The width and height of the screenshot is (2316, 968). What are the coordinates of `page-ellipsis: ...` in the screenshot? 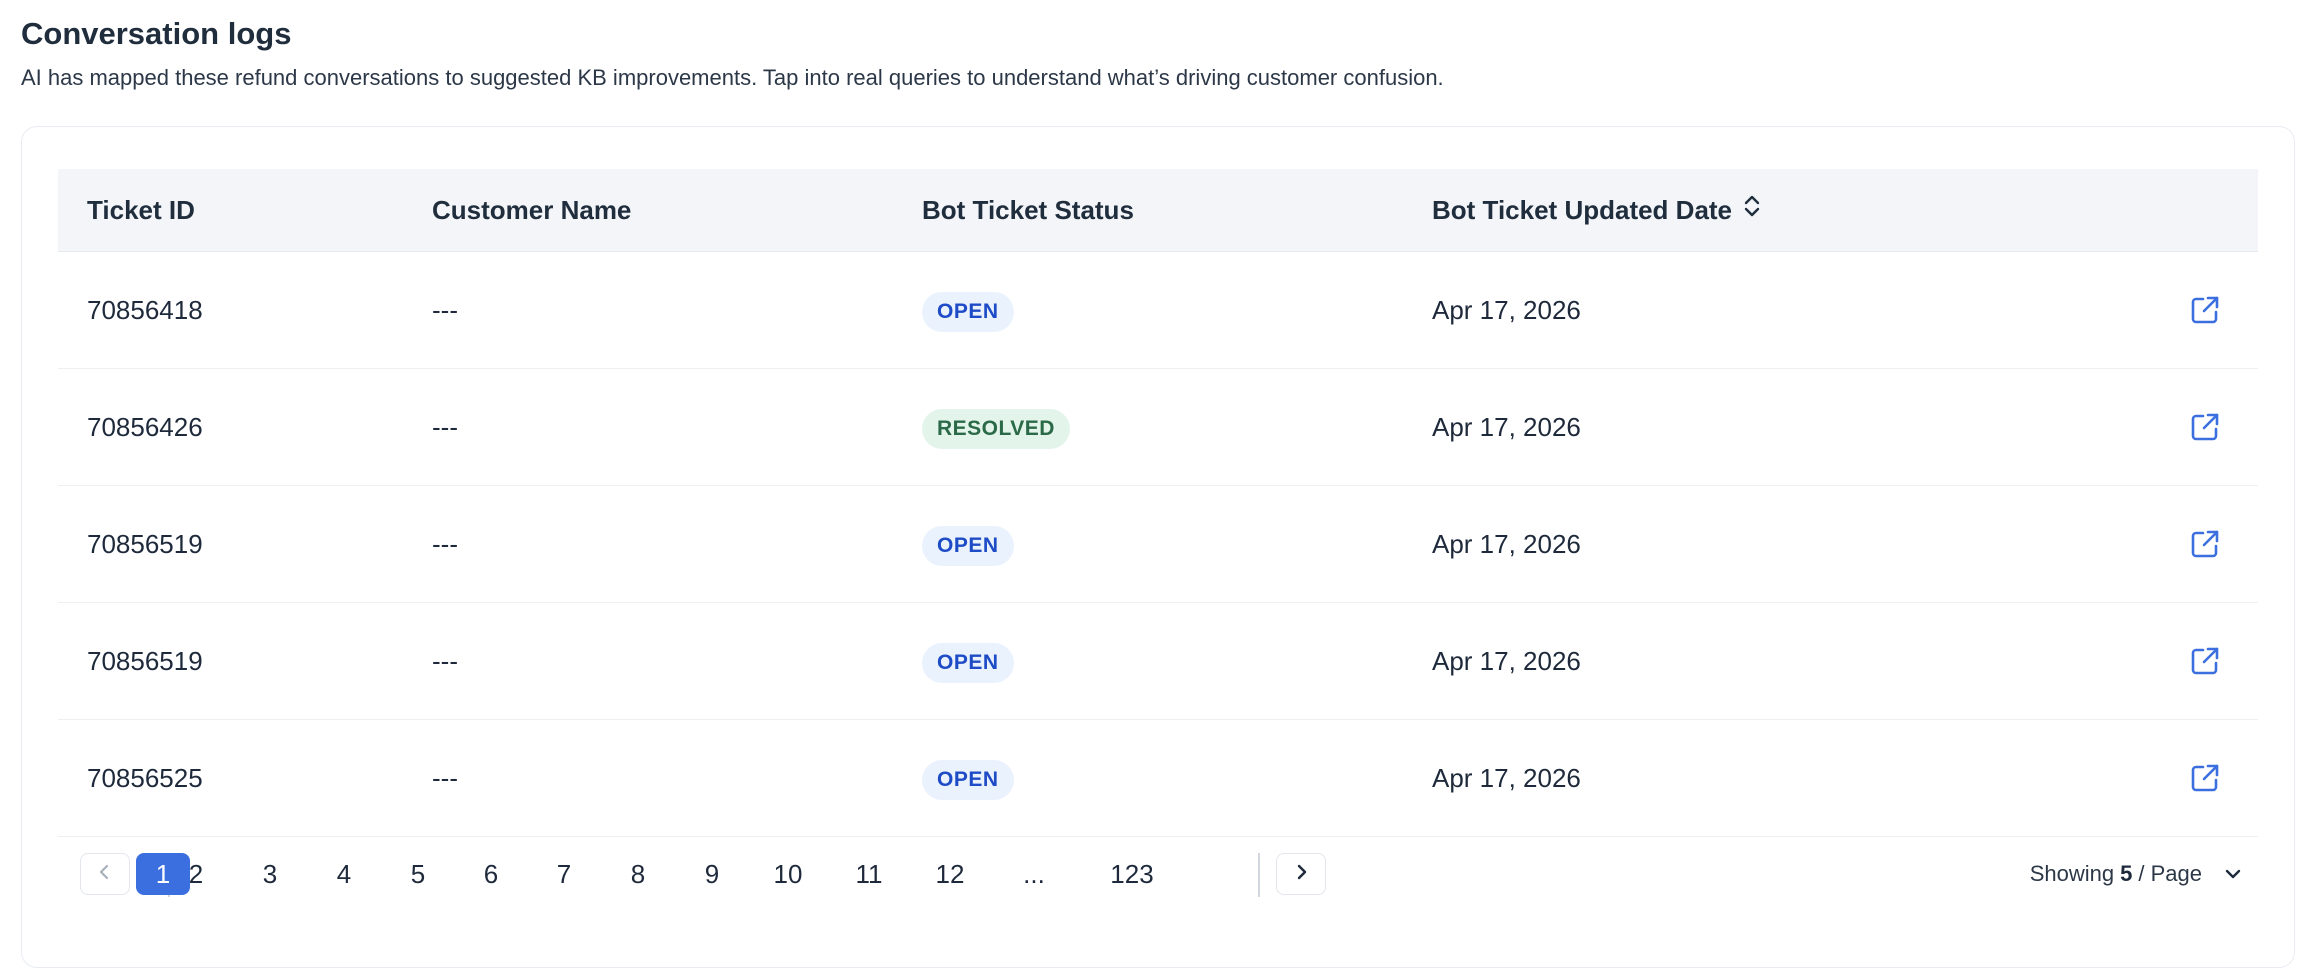 It's located at (1034, 874).